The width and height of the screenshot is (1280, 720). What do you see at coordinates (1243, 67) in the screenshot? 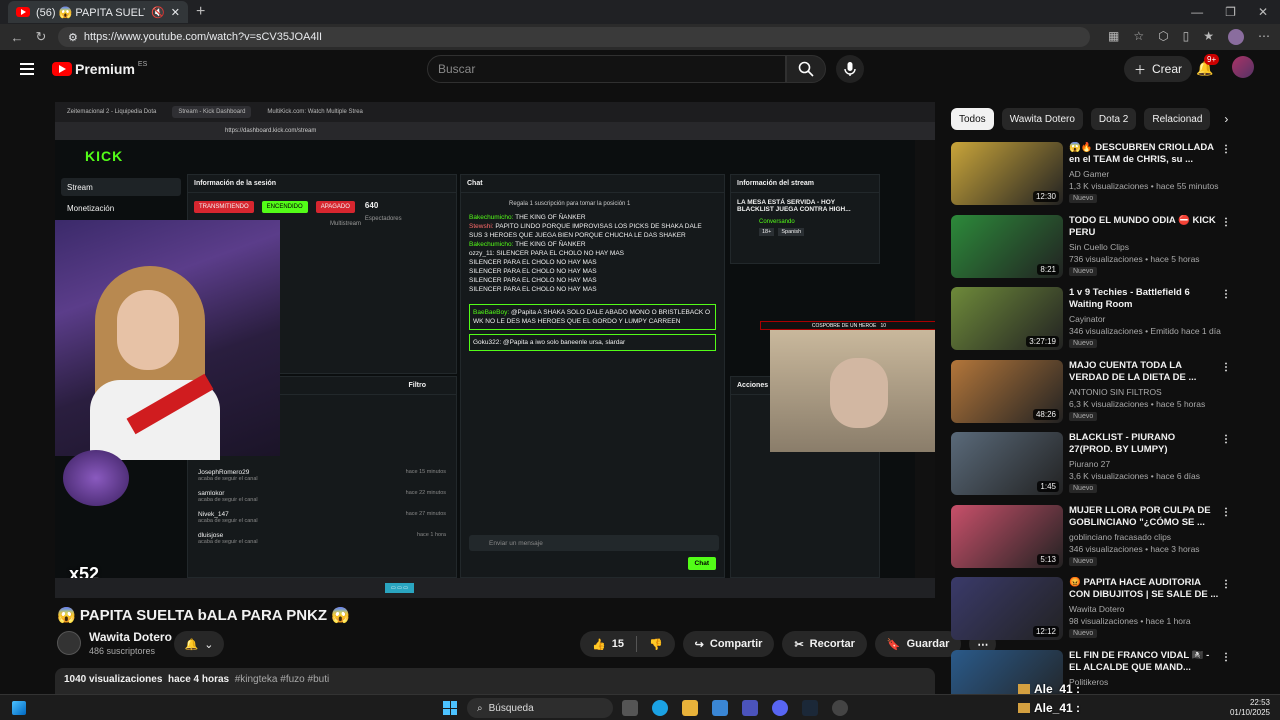
I see `user-avatar` at bounding box center [1243, 67].